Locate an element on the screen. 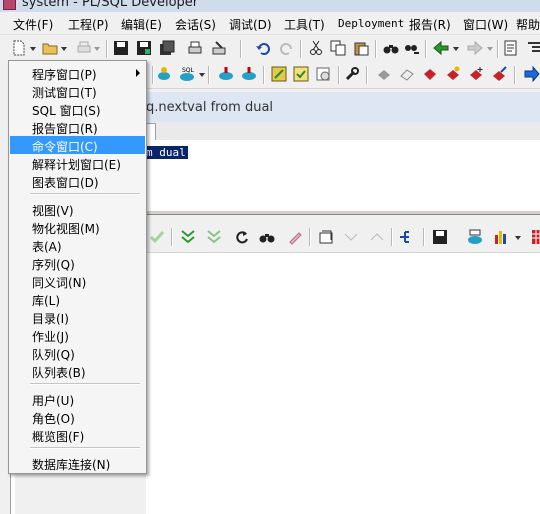 The width and height of the screenshot is (540, 514). document-title: q.nextval from dual is located at coordinates (210, 107).